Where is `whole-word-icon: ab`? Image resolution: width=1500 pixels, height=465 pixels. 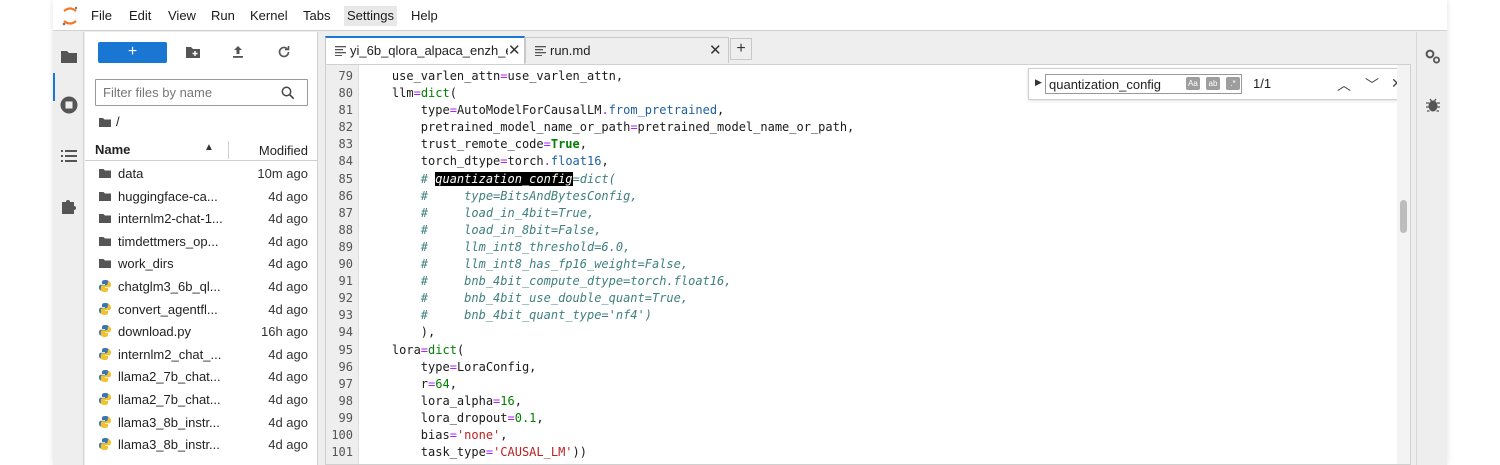 whole-word-icon: ab is located at coordinates (1213, 83).